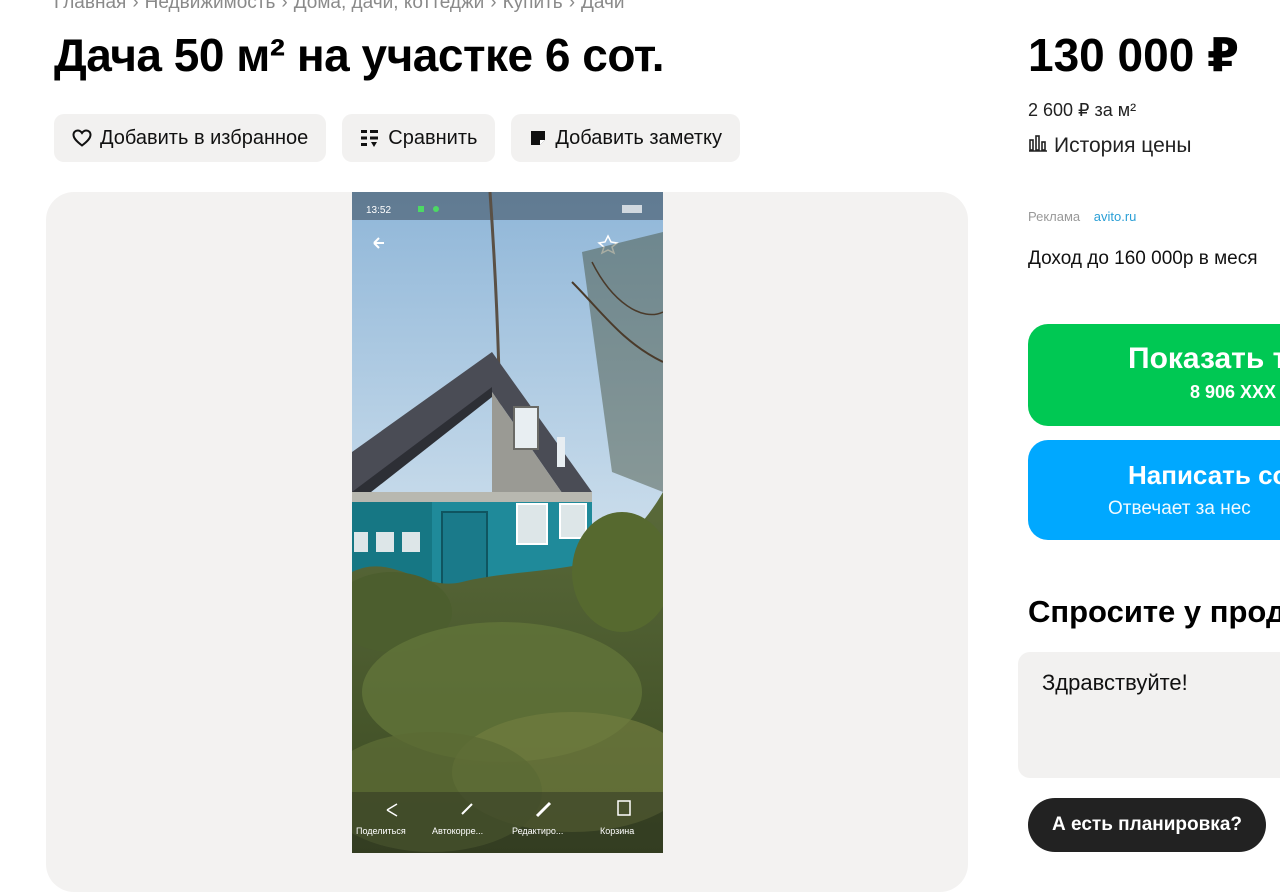 This screenshot has height=892, width=1280. What do you see at coordinates (378, 210) in the screenshot?
I see `photo-status-time: 13:52` at bounding box center [378, 210].